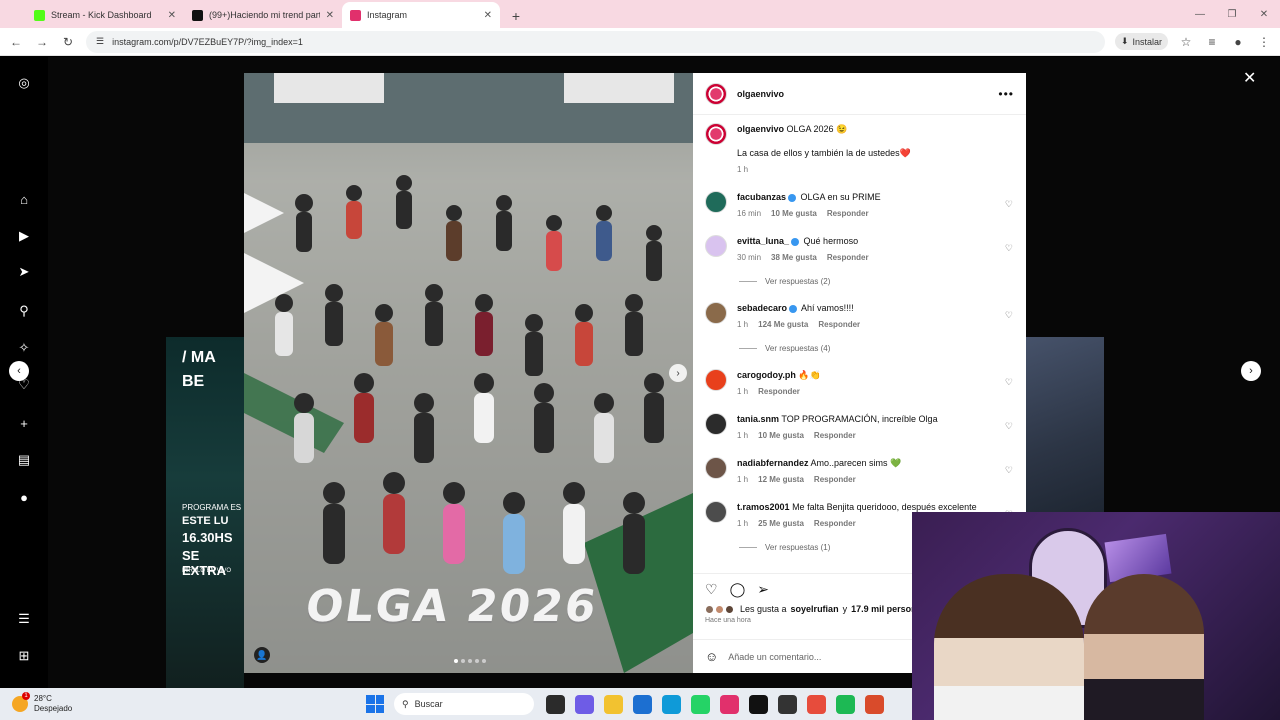  I want to click on messages-icon: ➤, so click(24, 272).